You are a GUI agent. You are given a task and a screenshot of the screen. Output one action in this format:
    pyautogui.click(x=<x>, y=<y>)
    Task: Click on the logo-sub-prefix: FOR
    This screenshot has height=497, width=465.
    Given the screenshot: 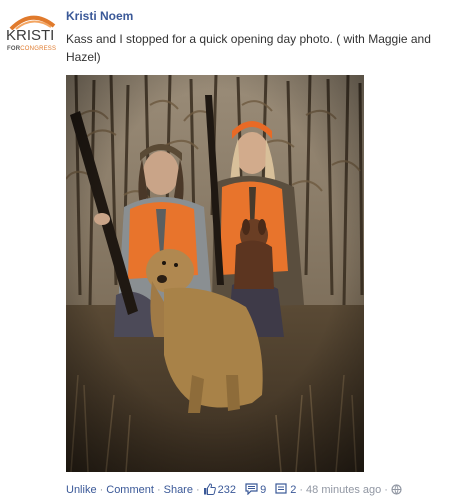 What is the action you would take?
    pyautogui.click(x=14, y=49)
    